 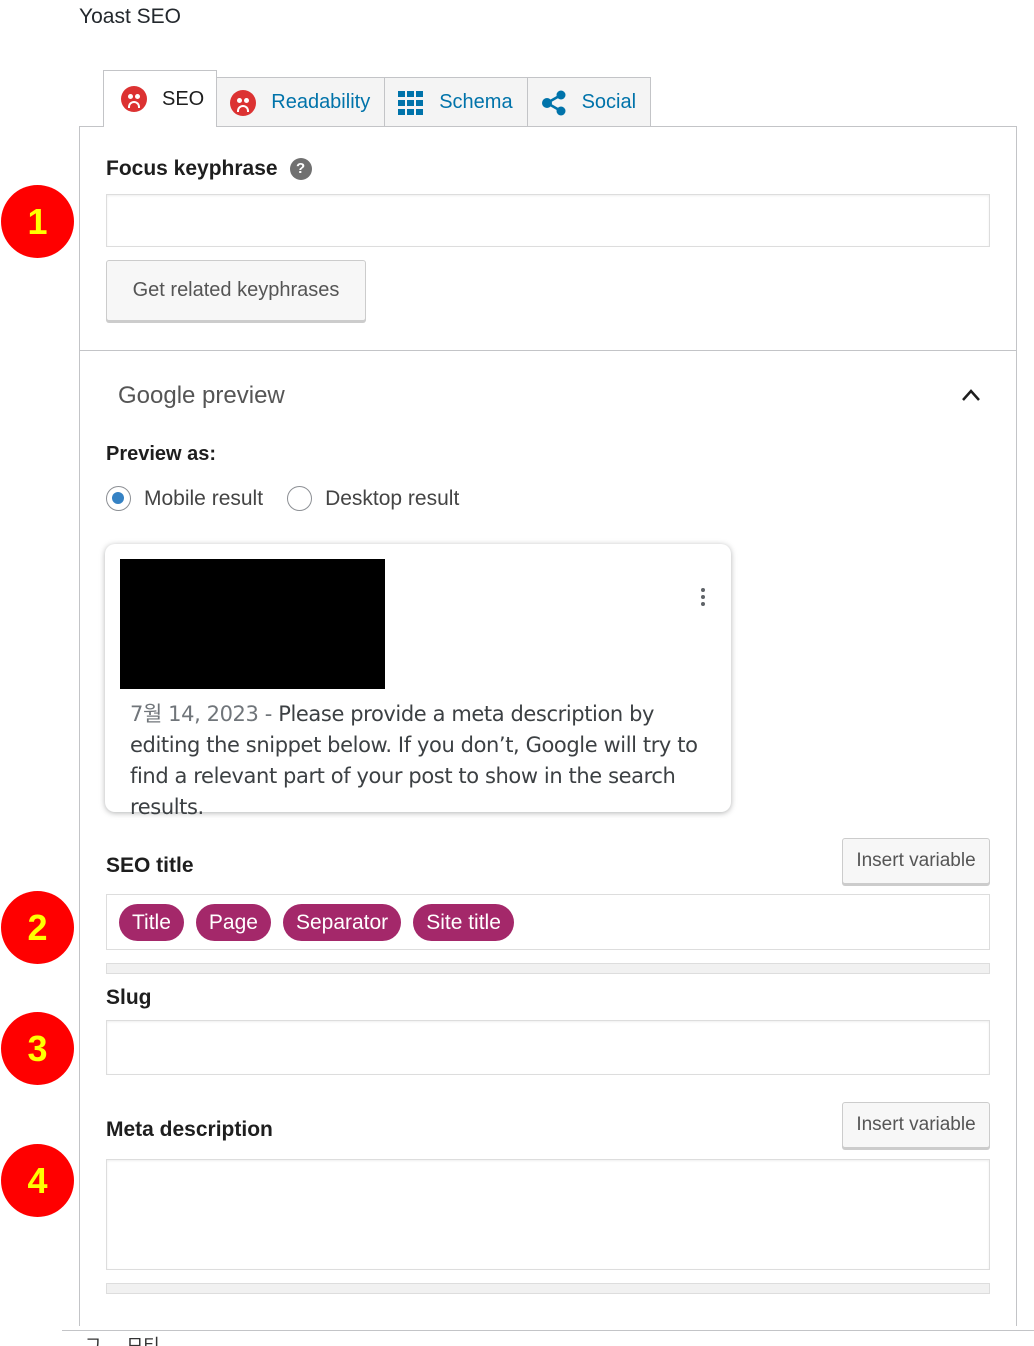 I want to click on panel-title: Yoast SEO, so click(x=130, y=16).